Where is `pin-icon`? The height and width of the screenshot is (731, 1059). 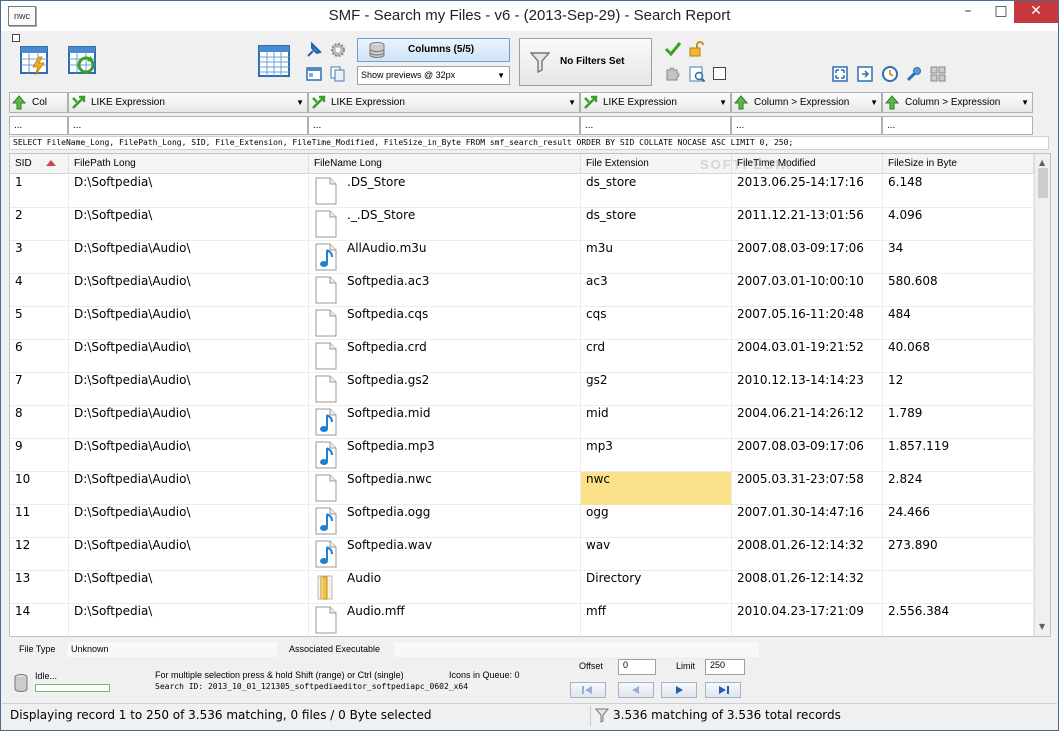
pin-icon is located at coordinates (314, 51).